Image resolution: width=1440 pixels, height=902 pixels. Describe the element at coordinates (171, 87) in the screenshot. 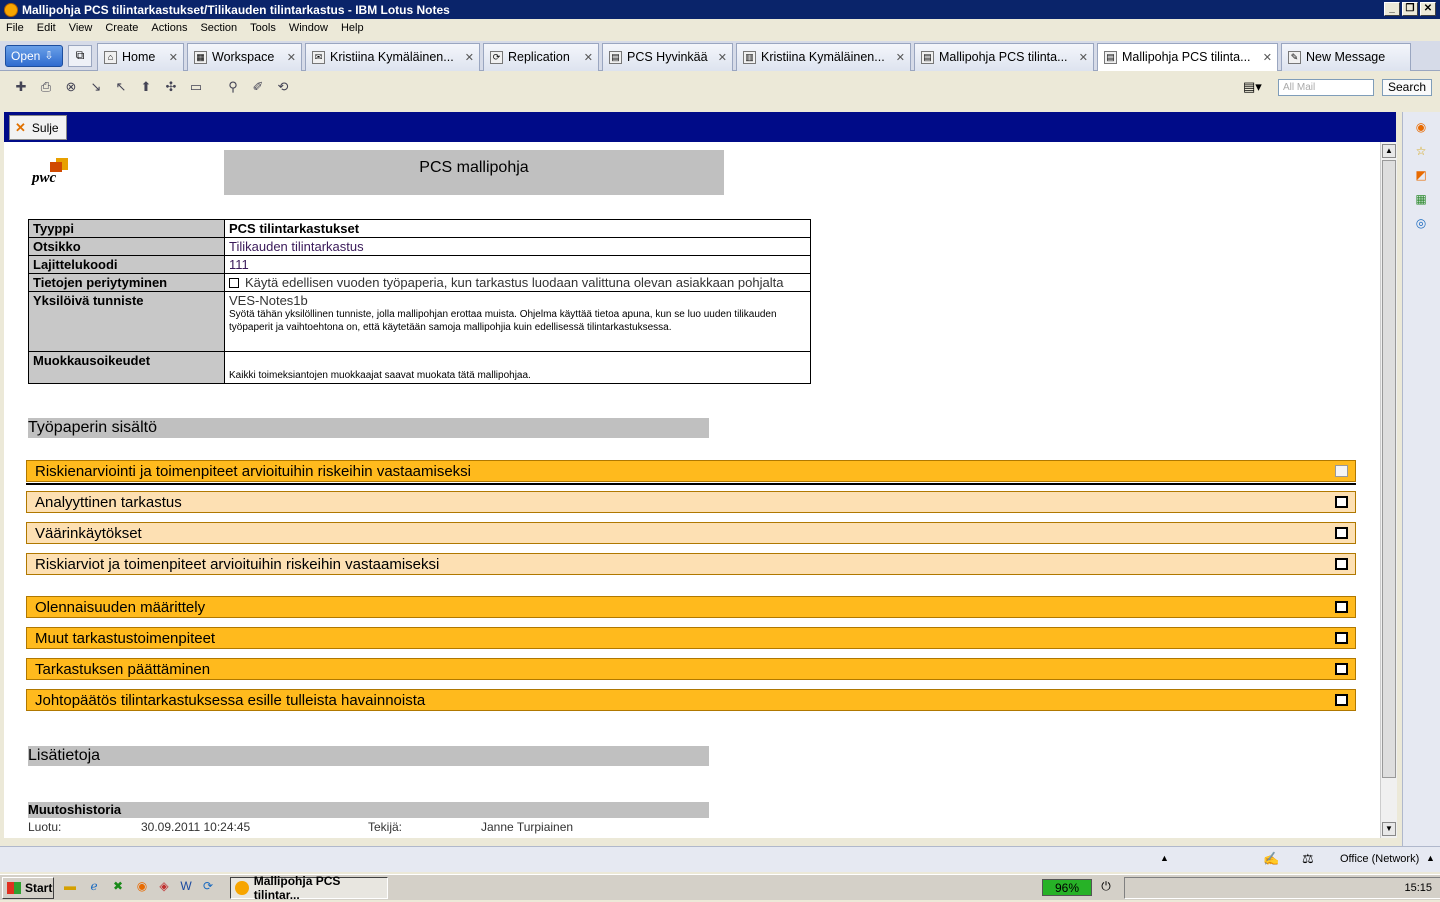

I see `navigate-icon: ✣` at that location.